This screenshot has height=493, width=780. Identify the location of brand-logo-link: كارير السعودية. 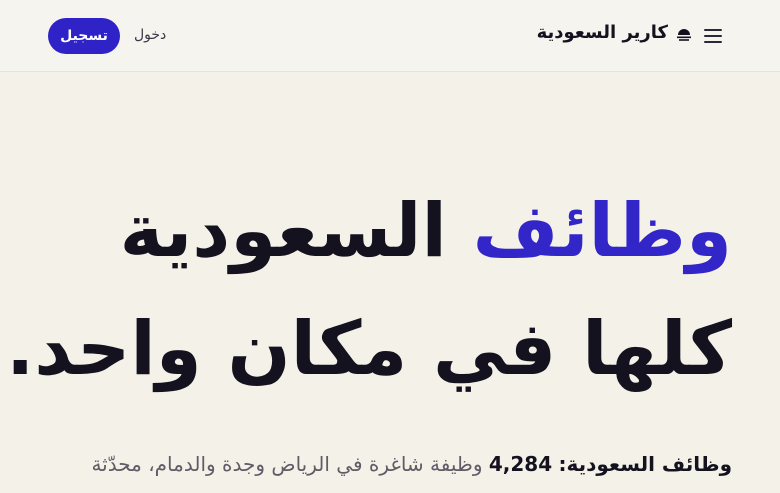
(614, 32).